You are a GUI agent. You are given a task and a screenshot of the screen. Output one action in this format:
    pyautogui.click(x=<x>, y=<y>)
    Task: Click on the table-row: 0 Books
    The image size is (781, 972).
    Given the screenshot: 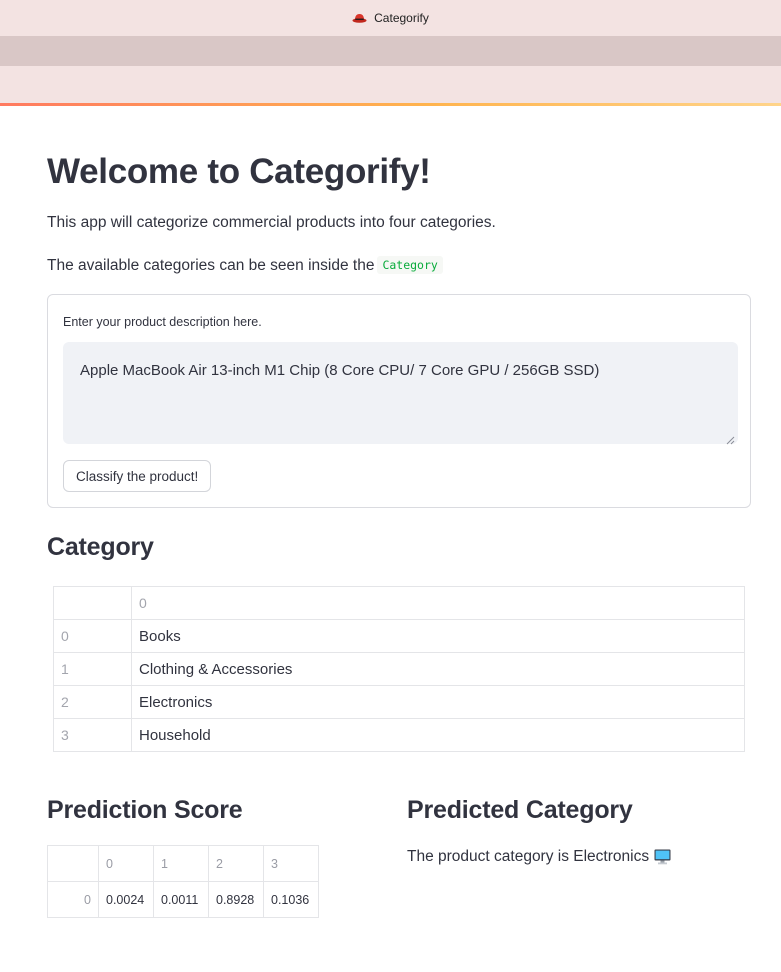 What is the action you would take?
    pyautogui.click(x=399, y=636)
    